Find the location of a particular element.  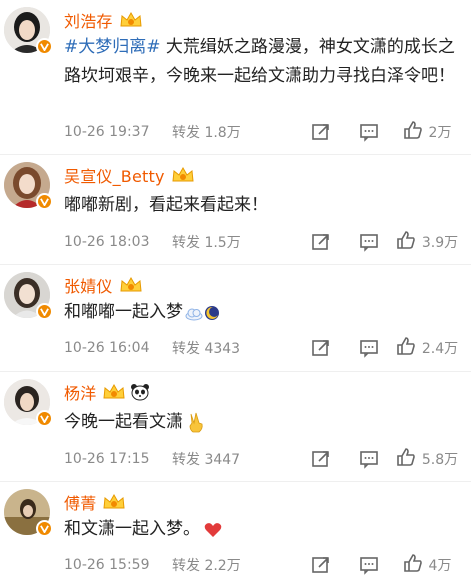

post-text: 嘟嘟新剧，看起来看起来！ is located at coordinates (166, 205).